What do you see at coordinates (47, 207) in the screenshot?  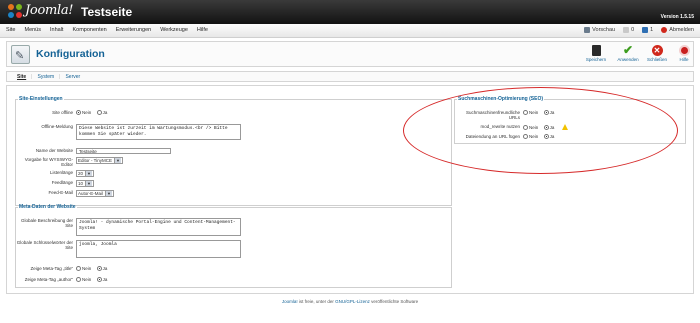 I see `meta-data-legend: Meta-Daten der Website` at bounding box center [47, 207].